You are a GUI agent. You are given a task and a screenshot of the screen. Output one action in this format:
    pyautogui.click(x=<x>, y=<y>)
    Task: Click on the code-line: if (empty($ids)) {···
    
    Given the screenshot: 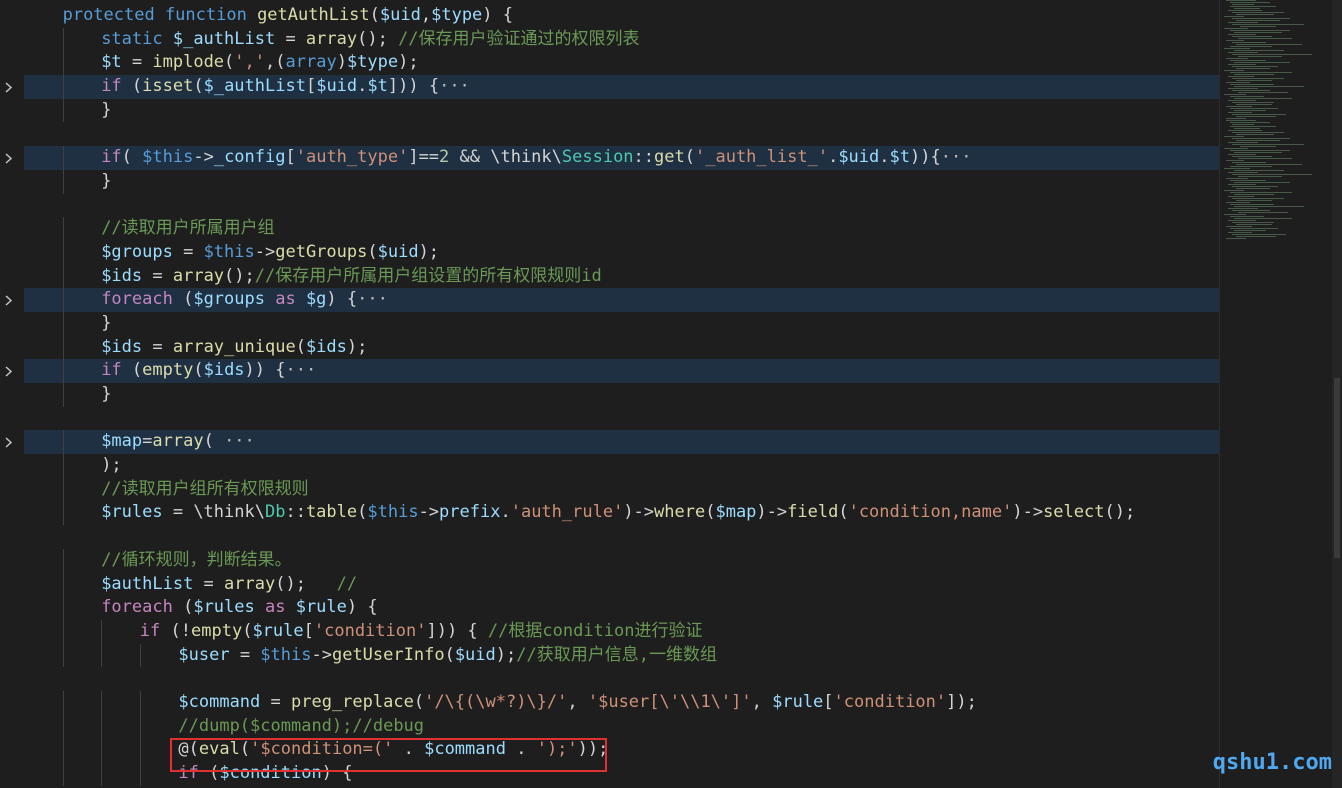 What is the action you would take?
    pyautogui.click(x=612, y=371)
    